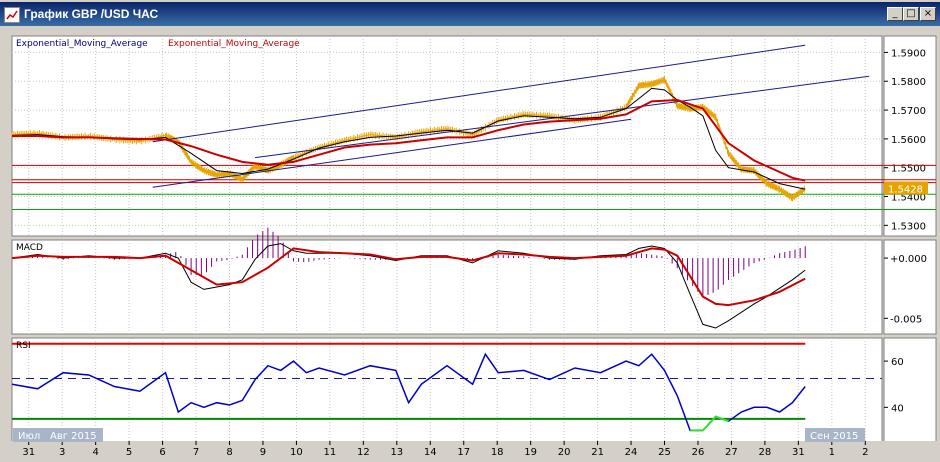 The width and height of the screenshot is (940, 462). Describe the element at coordinates (196, 452) in the screenshot. I see `x-tick-label: 7` at that location.